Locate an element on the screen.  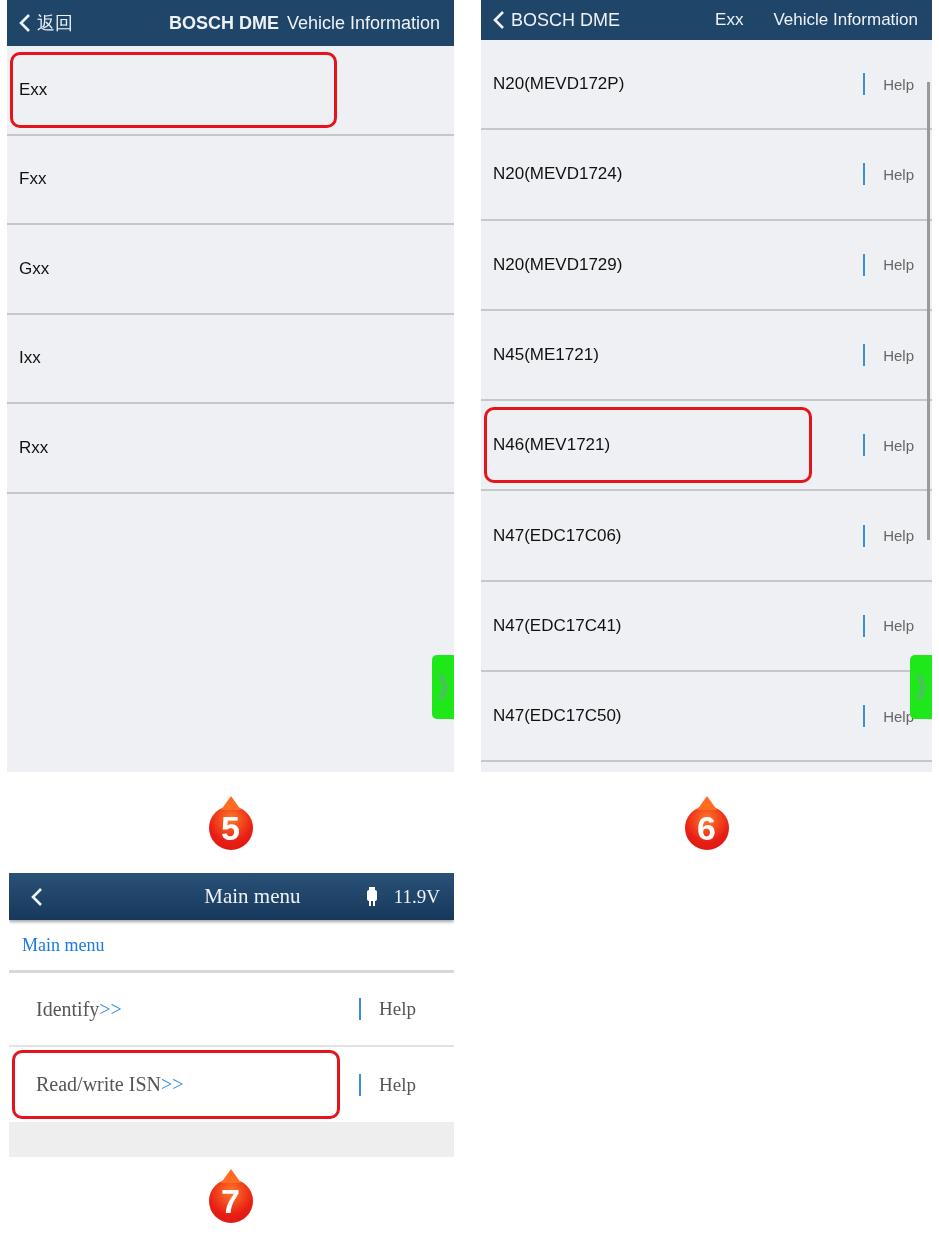
item-label: Fxx is located at coordinates (33, 179).